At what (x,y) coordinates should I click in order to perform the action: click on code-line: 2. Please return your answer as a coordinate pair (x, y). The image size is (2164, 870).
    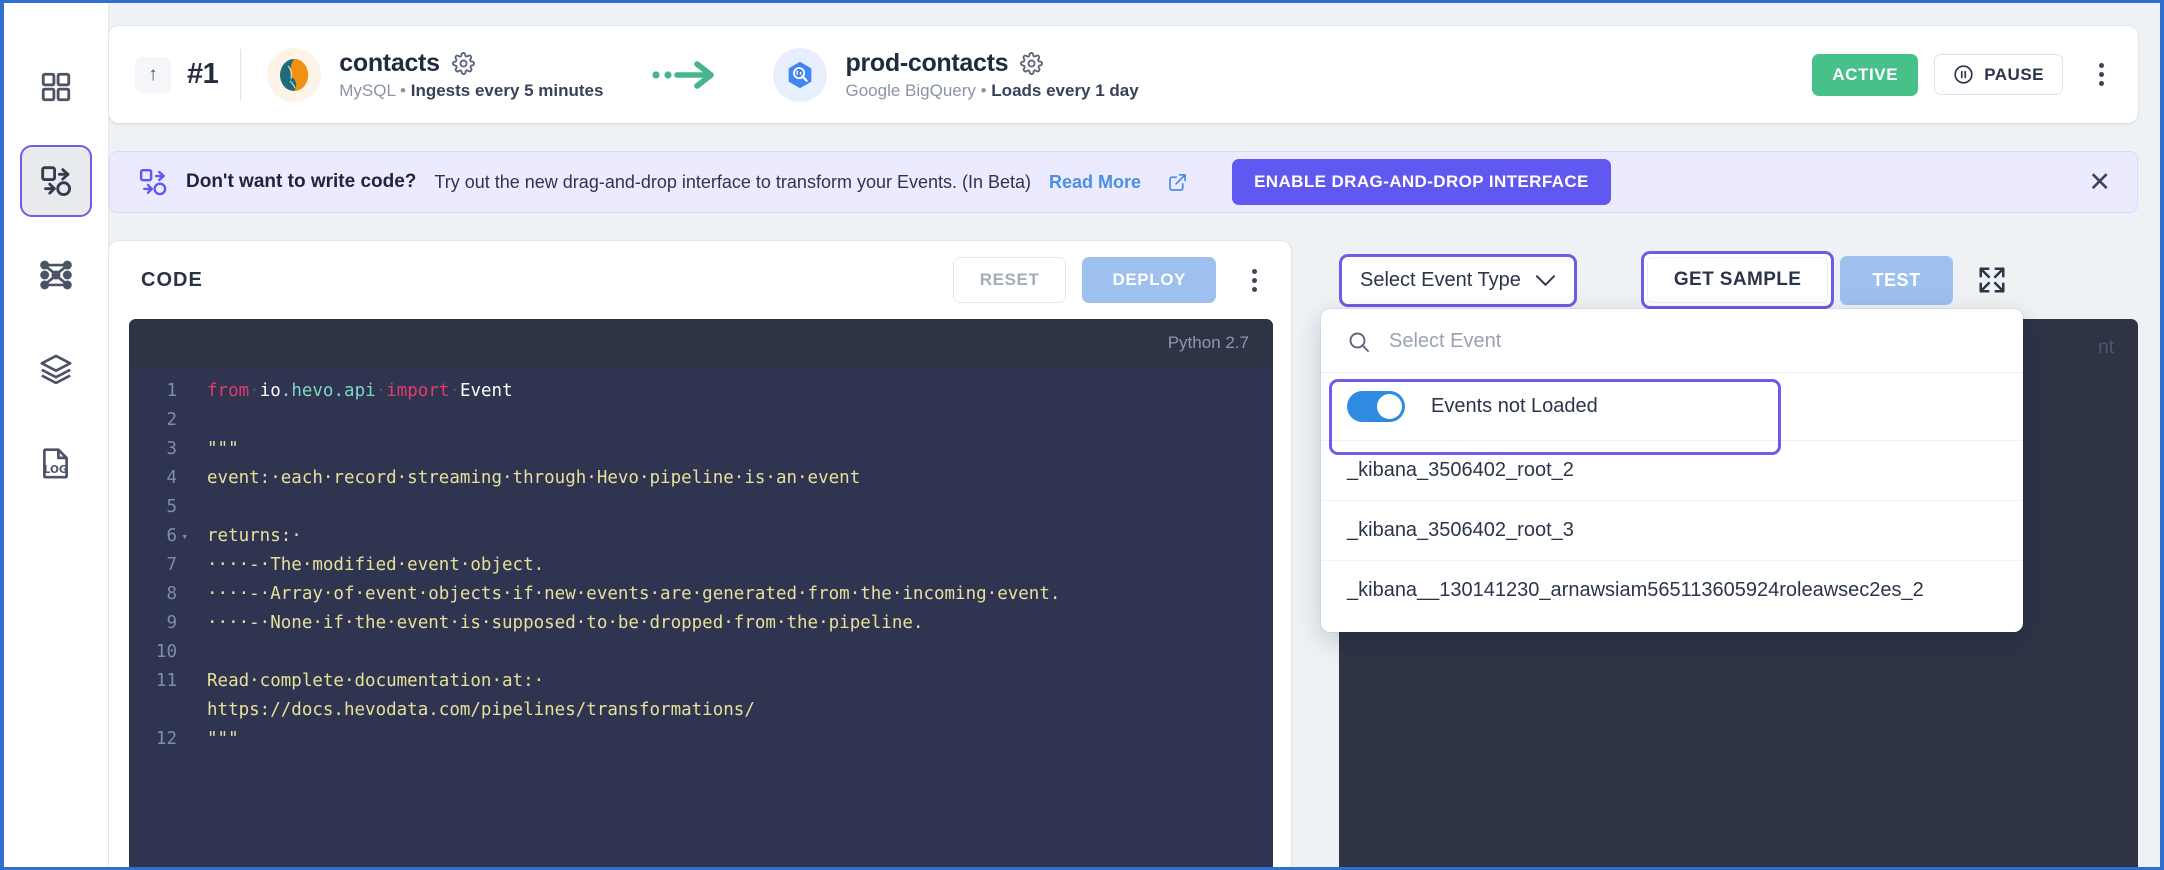
    Looking at the image, I should click on (701, 420).